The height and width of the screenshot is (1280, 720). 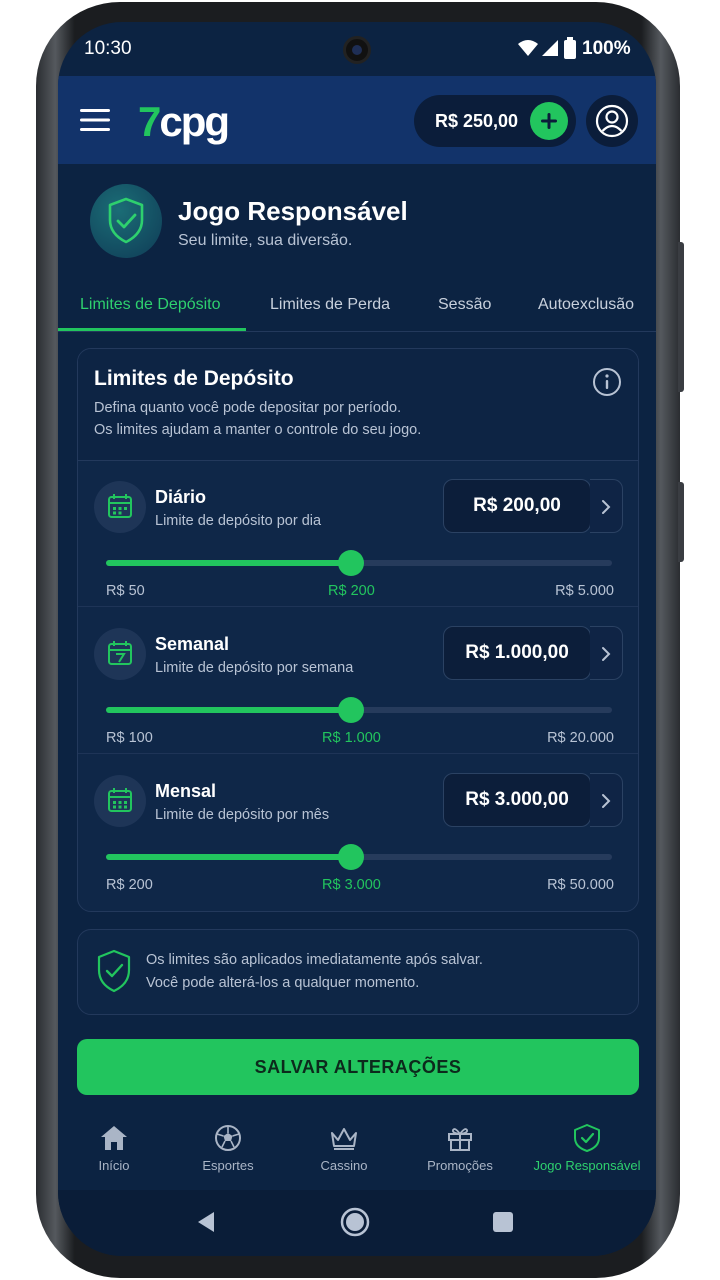 What do you see at coordinates (265, 240) in the screenshot?
I see `page-subtitle: Seu limite, sua diversão.` at bounding box center [265, 240].